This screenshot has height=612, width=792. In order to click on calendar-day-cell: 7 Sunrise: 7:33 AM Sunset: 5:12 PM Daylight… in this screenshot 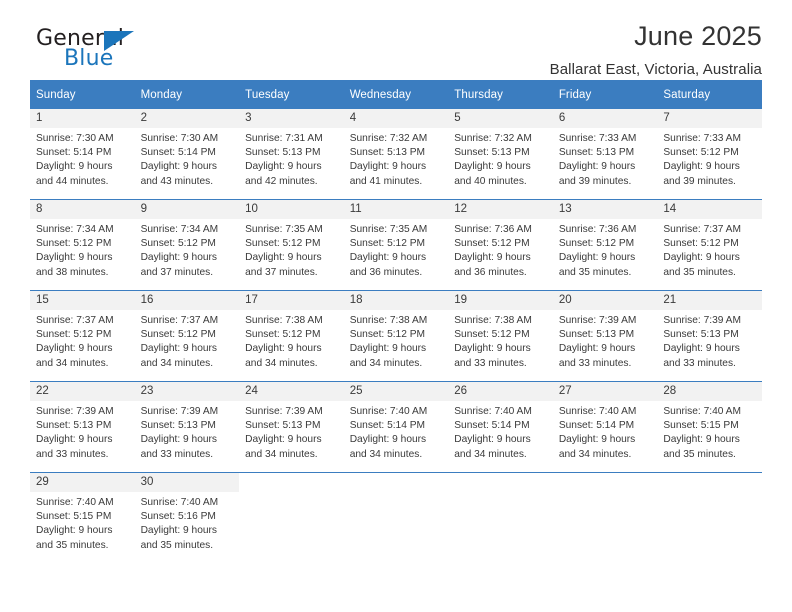, I will do `click(709, 154)`.